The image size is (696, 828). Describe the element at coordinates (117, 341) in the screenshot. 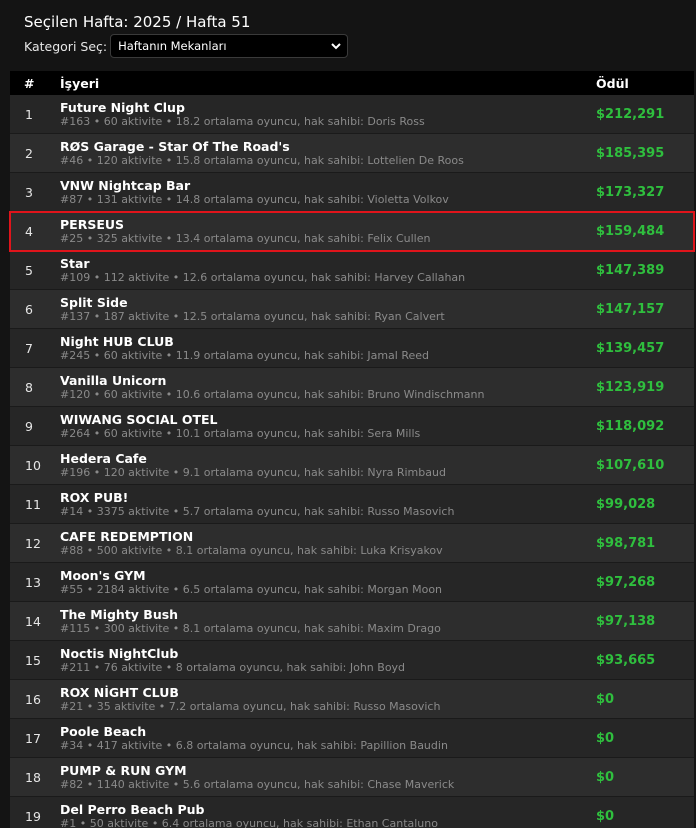

I see `business-name: Night HUB CLUB` at that location.